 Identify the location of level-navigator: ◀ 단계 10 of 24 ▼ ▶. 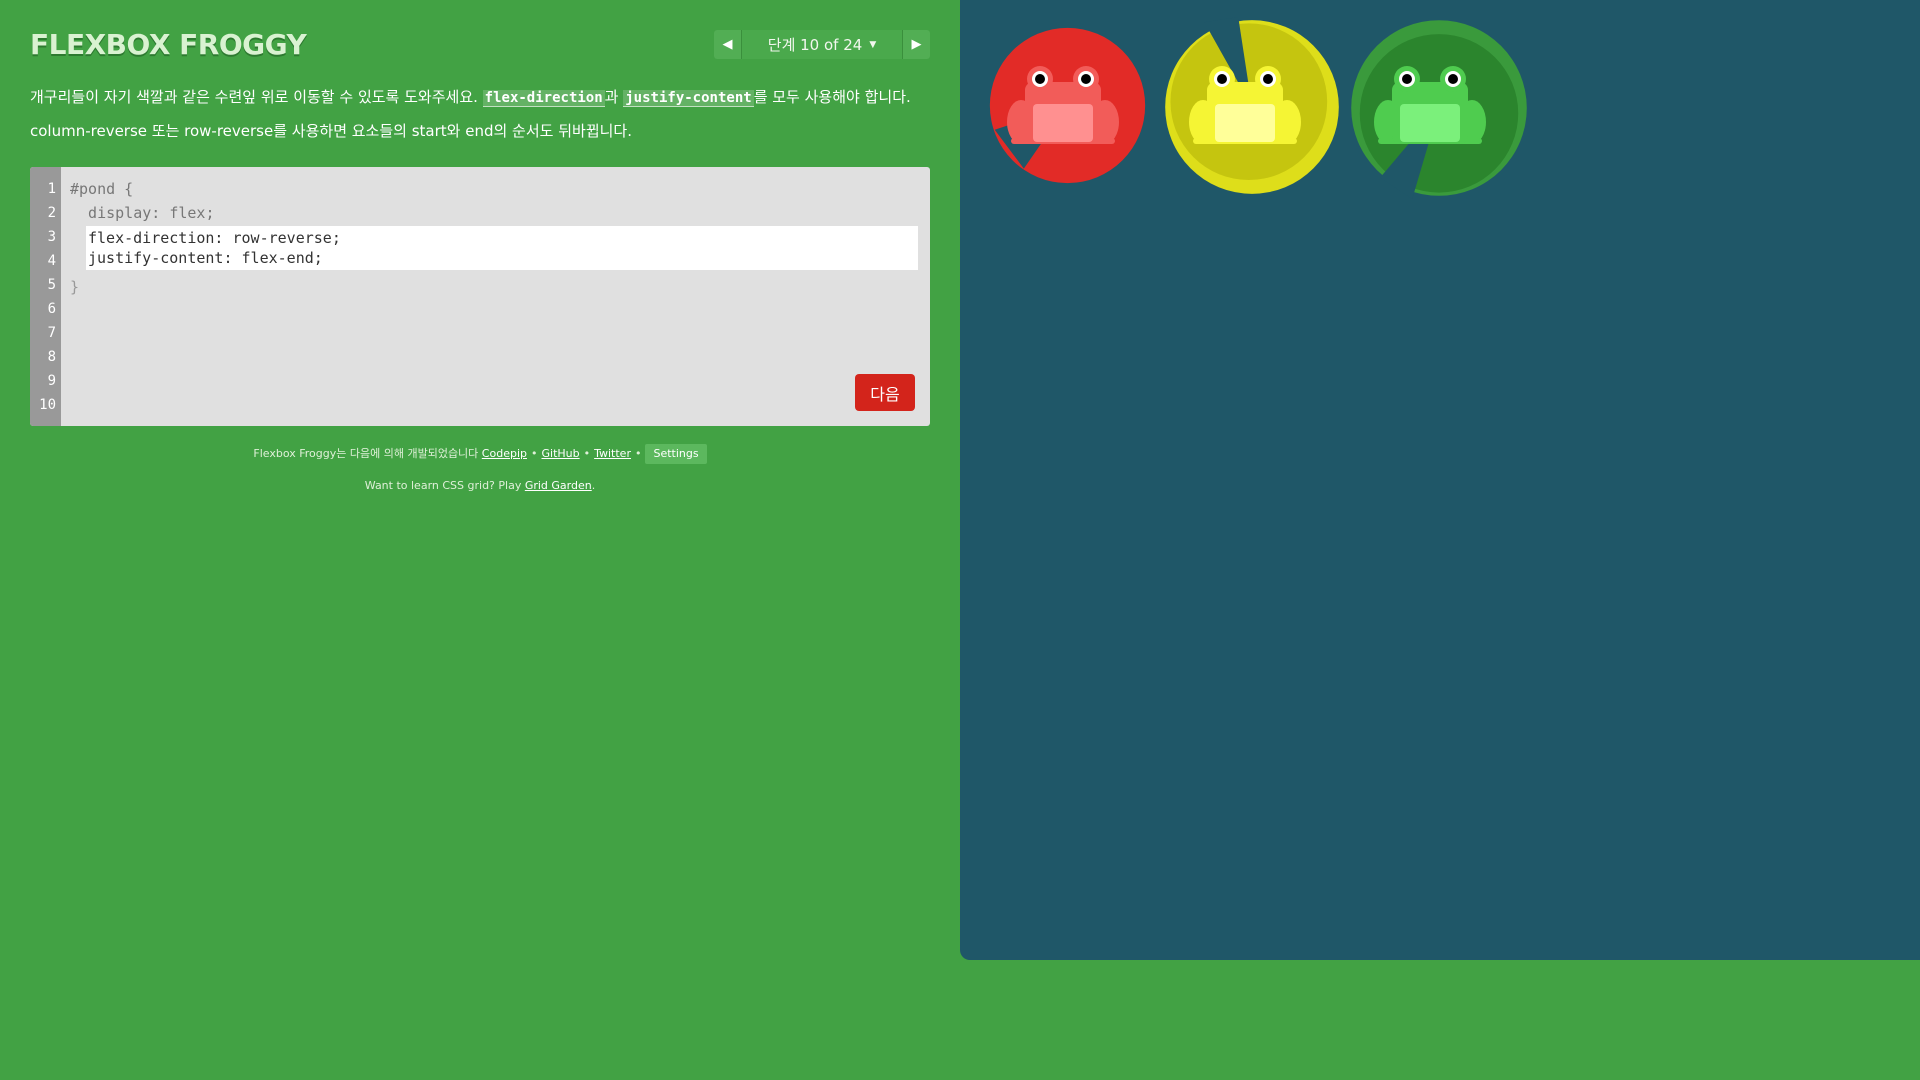
(822, 44).